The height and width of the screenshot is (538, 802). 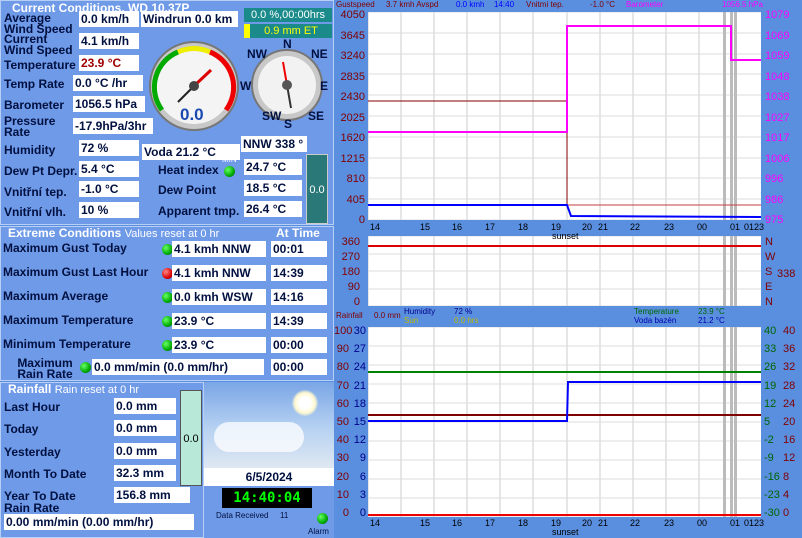 I want to click on rain-value-3: 32.3 mm, so click(x=145, y=473).